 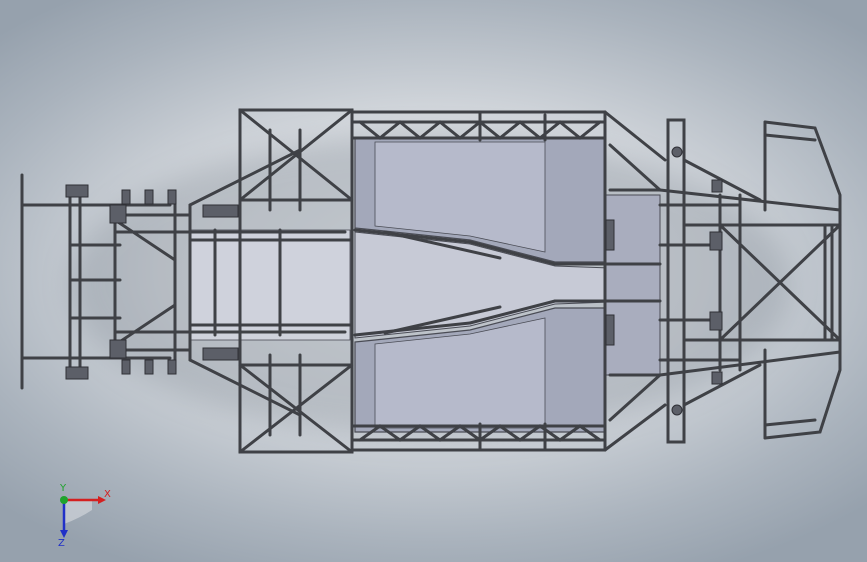 I want to click on z-axis-arrowhead, so click(x=64, y=534).